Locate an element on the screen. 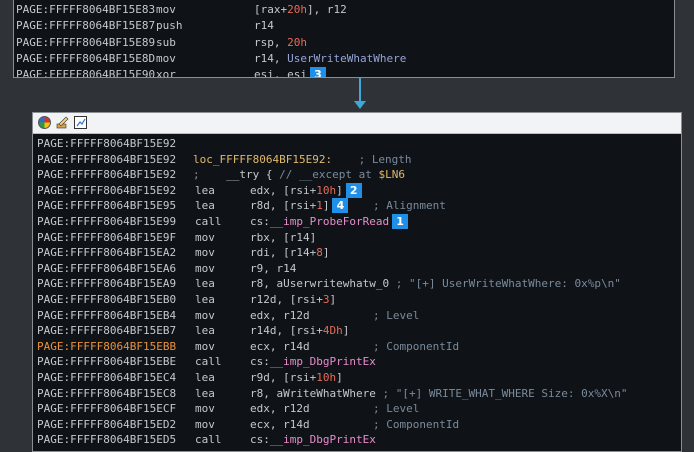 The height and width of the screenshot is (452, 694). code-line: PAGE:FFFFF8064BF15EA2 mov rdi, [r14+8] is located at coordinates (357, 253).